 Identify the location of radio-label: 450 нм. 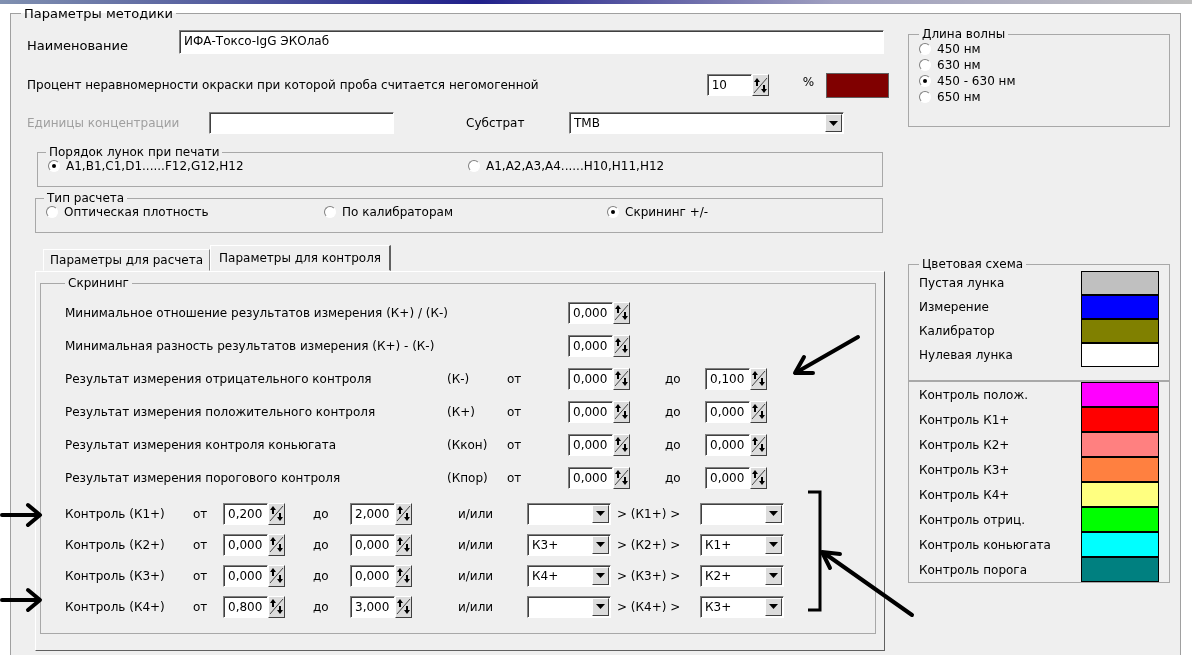
(959, 49).